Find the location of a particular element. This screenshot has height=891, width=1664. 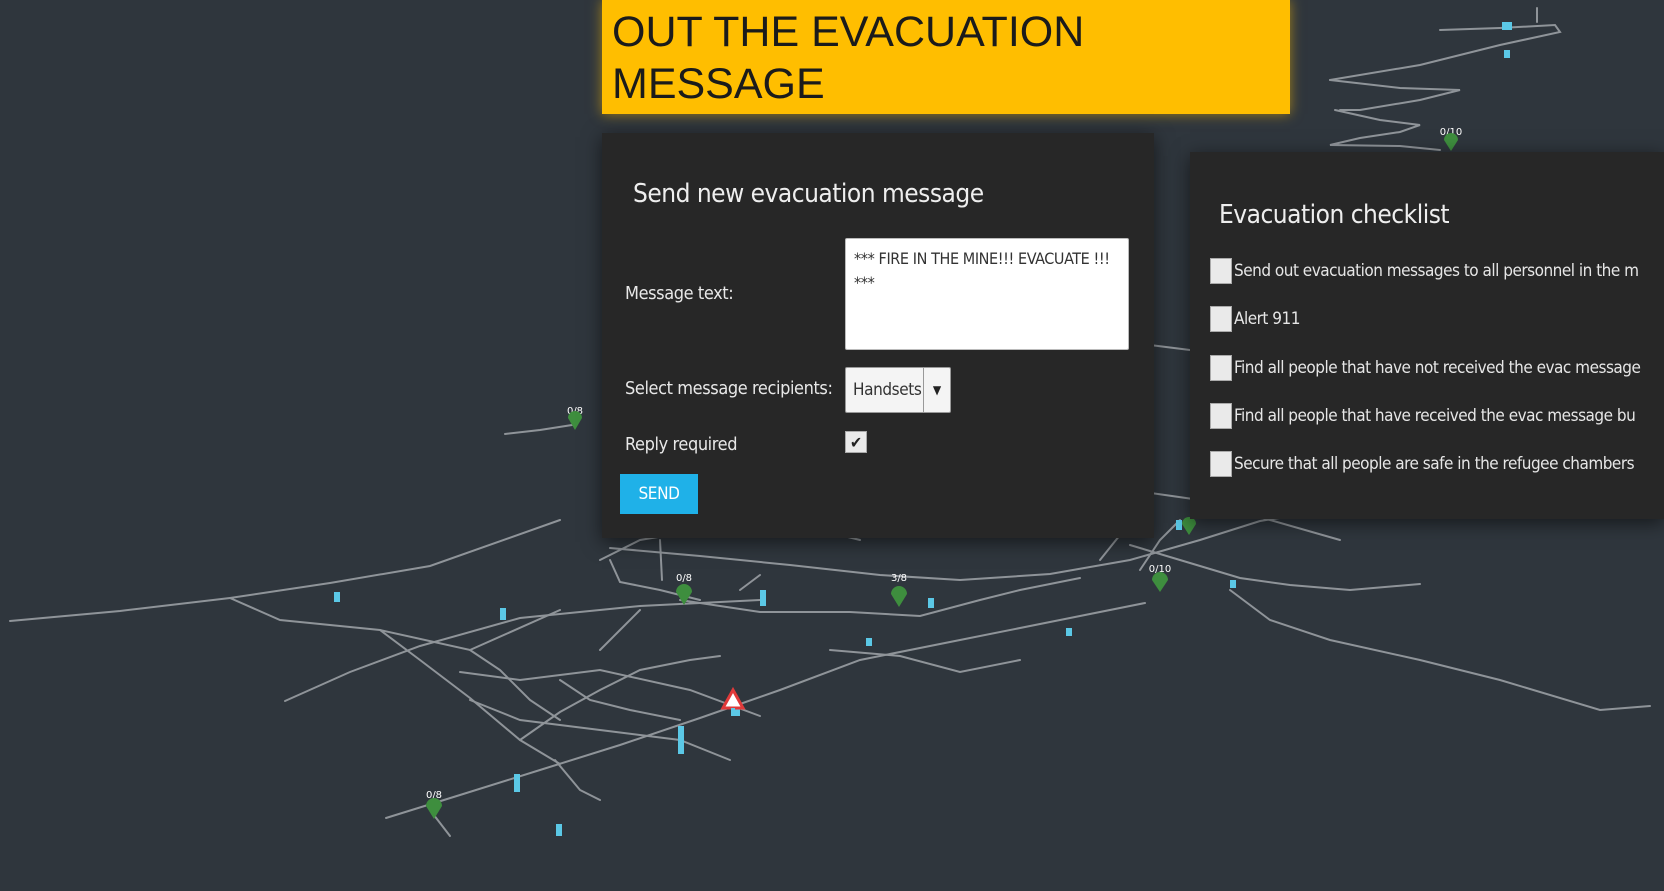

checkmark-icon: ✔ is located at coordinates (856, 442).